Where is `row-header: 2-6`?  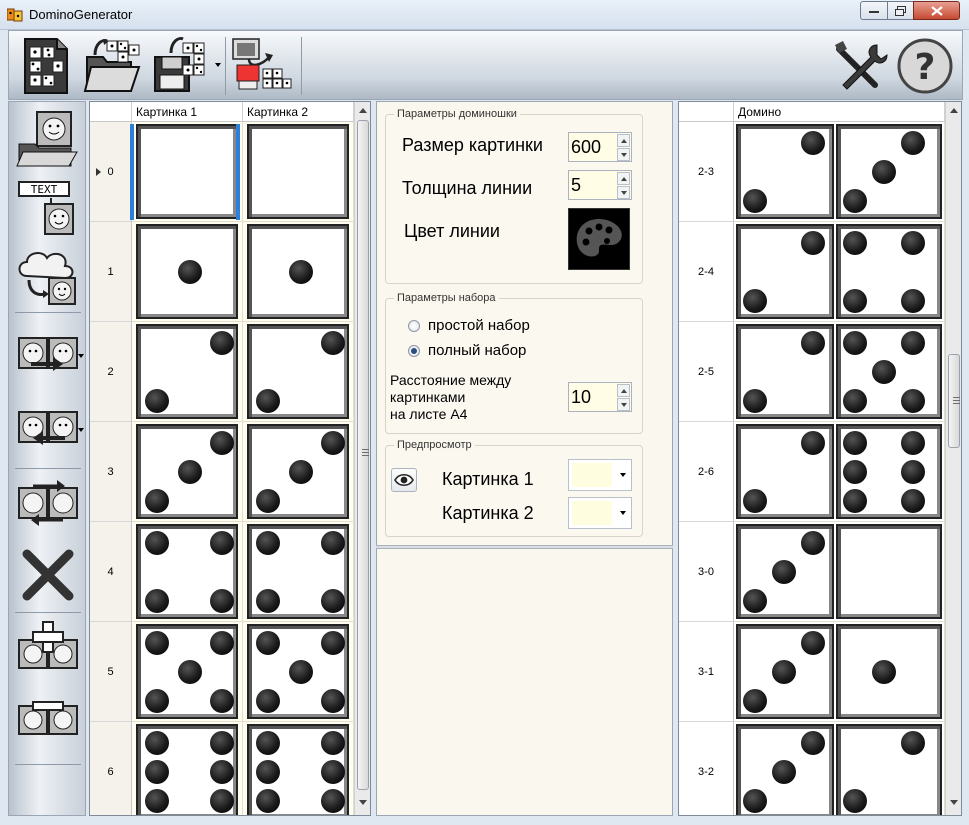 row-header: 2-6 is located at coordinates (706, 472).